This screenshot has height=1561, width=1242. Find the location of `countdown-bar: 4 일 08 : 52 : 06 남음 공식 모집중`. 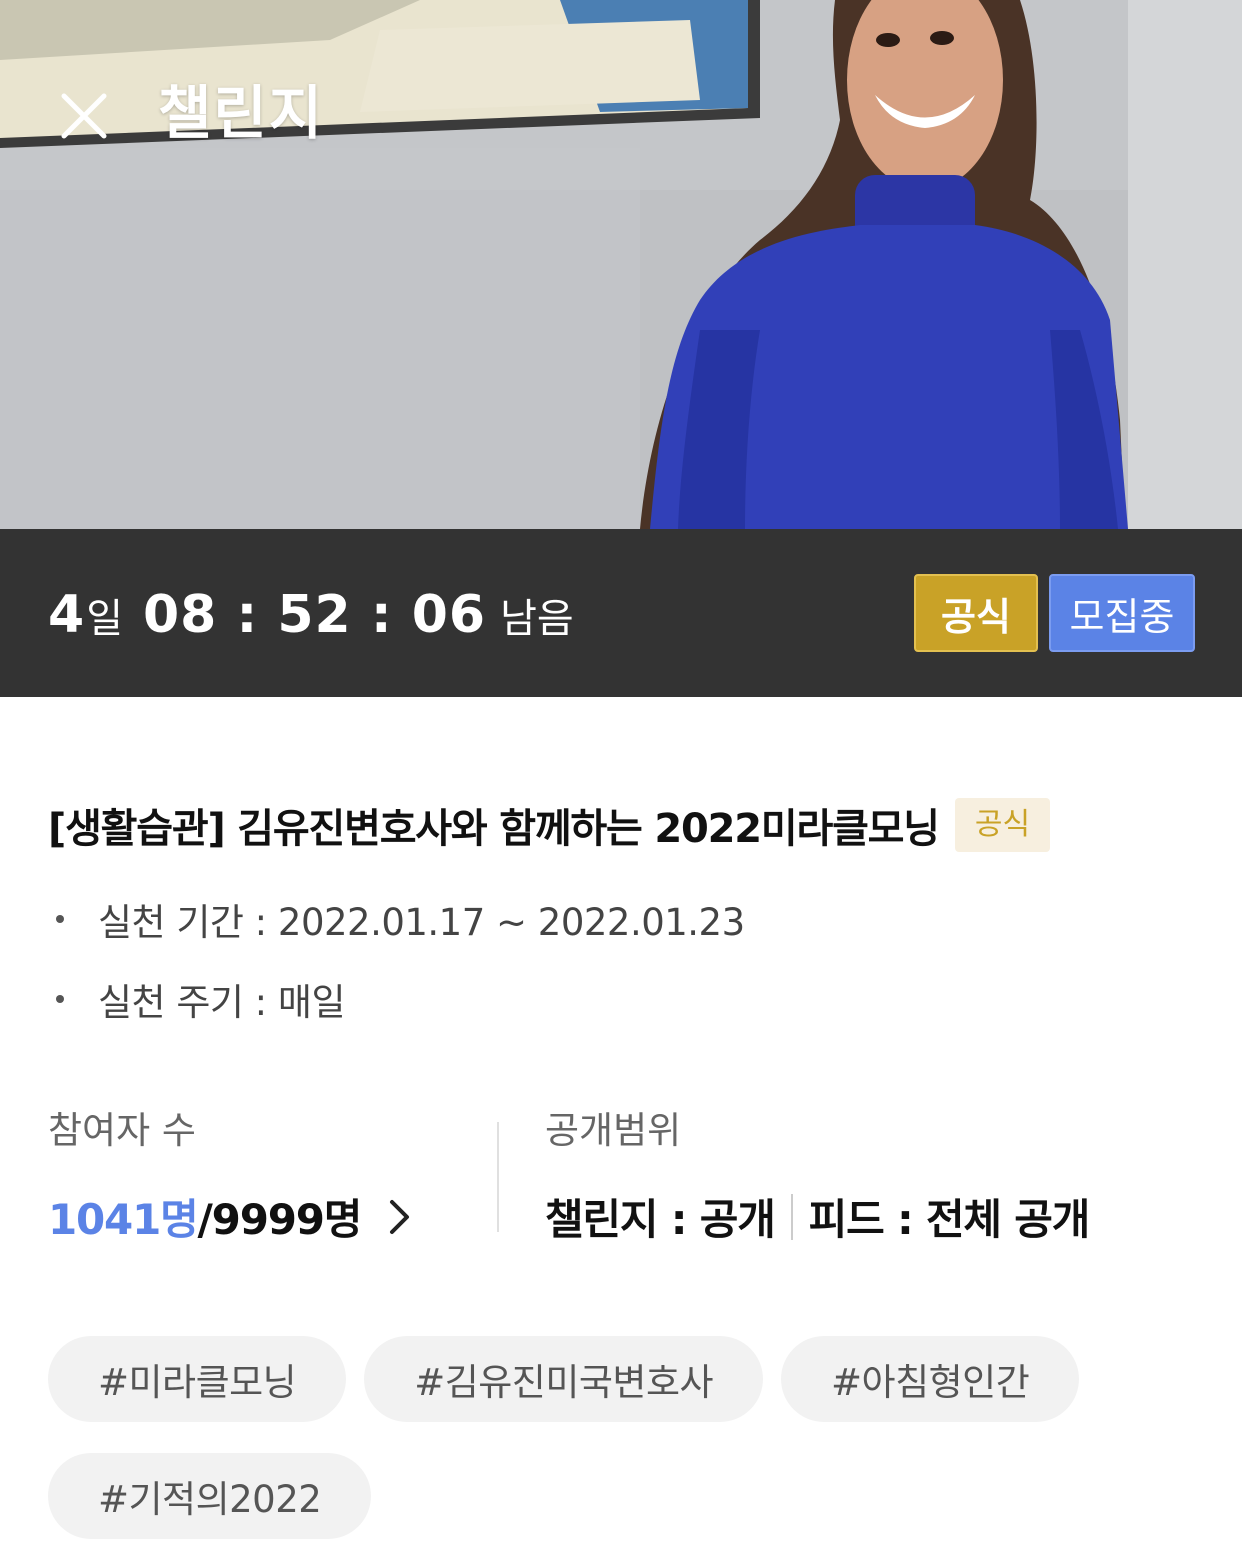

countdown-bar: 4 일 08 : 52 : 06 남음 공식 모집중 is located at coordinates (621, 613).